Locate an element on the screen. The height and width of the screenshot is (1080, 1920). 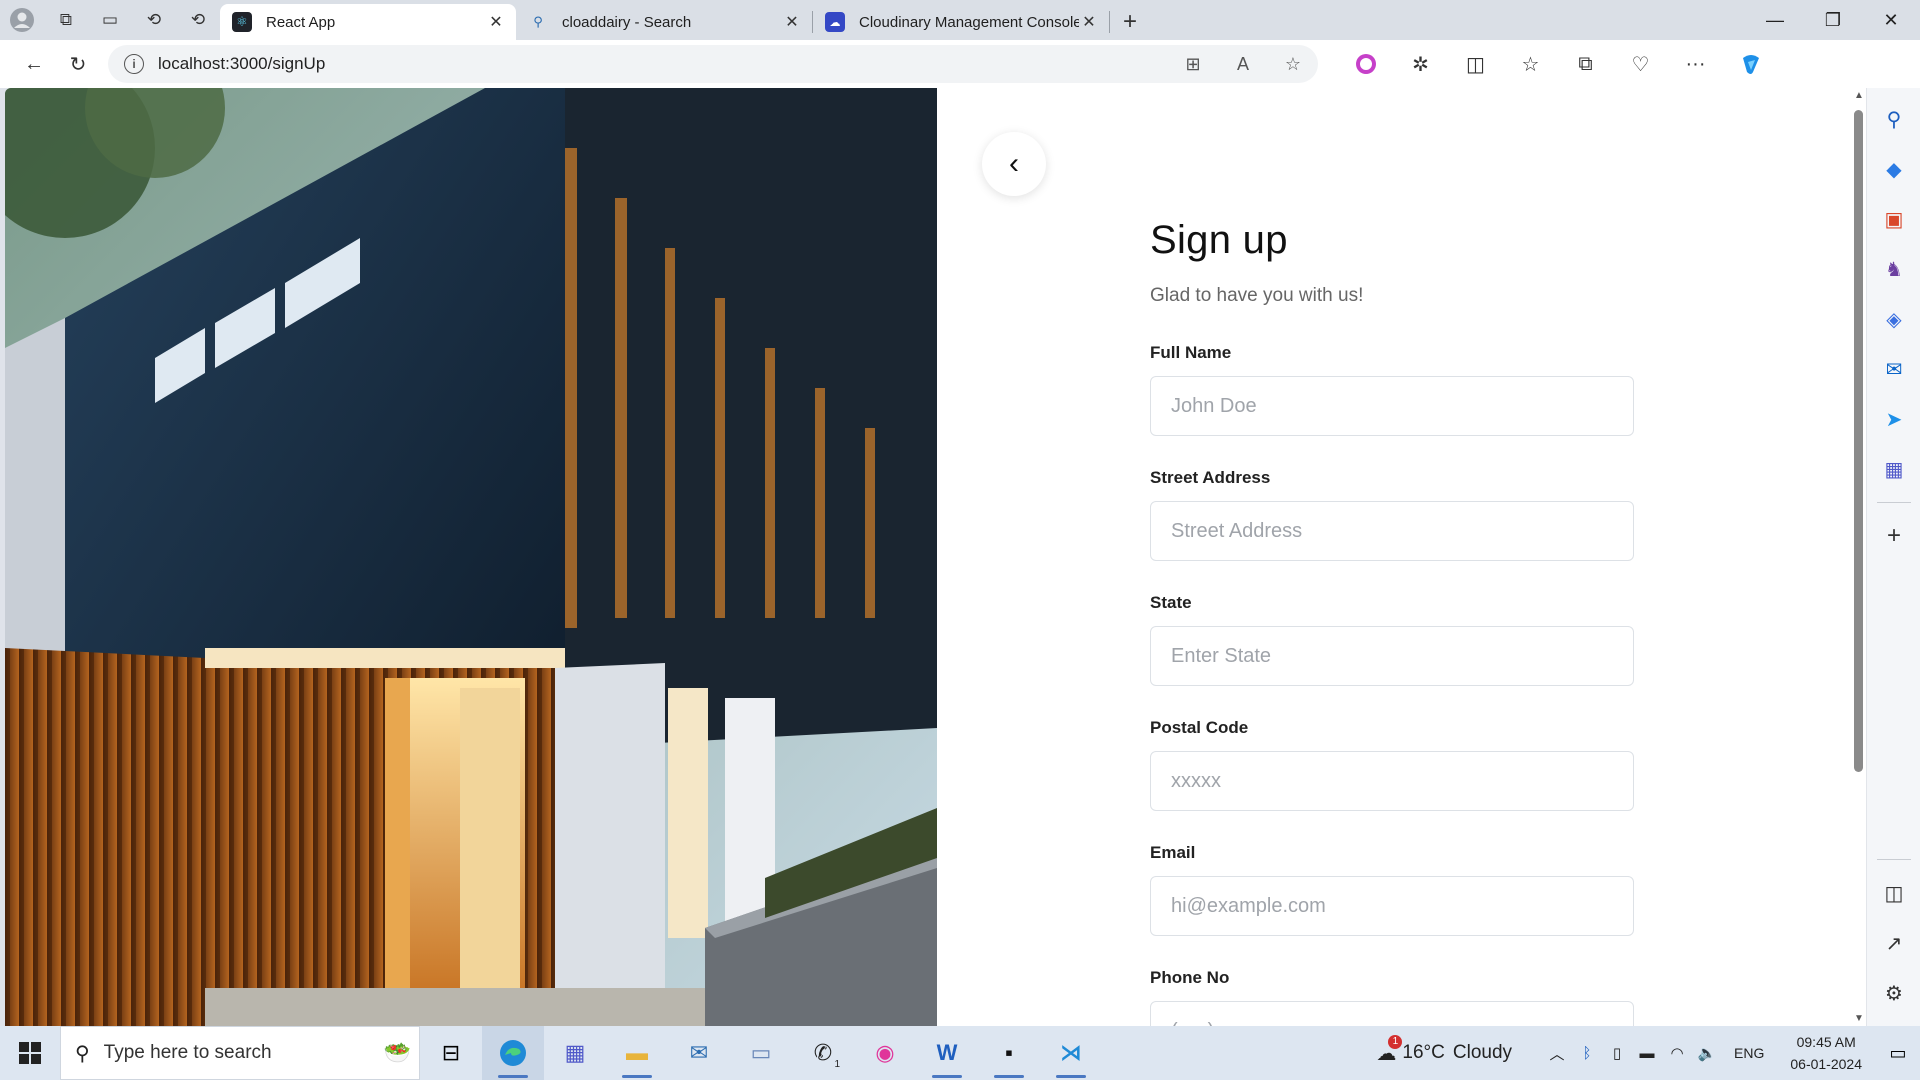
phone-input: (xxx) xxx-xxxx is located at coordinates (1392, 1013).